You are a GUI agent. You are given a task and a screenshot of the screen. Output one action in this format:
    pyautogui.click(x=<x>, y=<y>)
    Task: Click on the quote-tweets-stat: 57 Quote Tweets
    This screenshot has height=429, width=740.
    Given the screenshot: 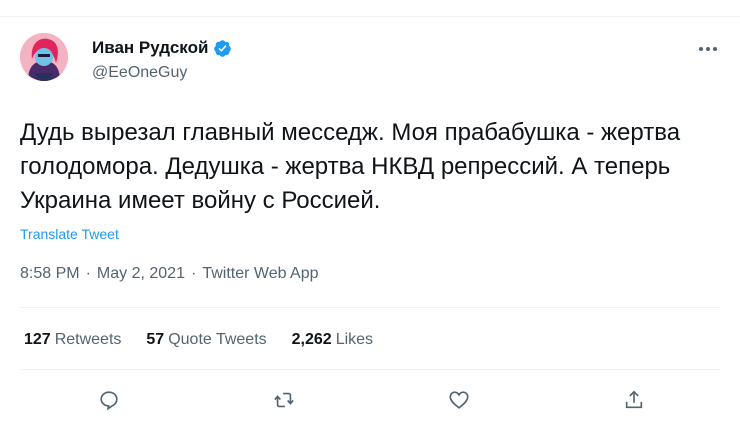 What is the action you would take?
    pyautogui.click(x=206, y=340)
    